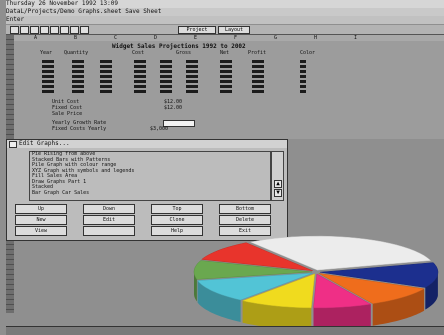 Image resolution: width=444 pixels, height=335 pixels. What do you see at coordinates (197, 30) in the screenshot?
I see `project-button: Project` at bounding box center [197, 30].